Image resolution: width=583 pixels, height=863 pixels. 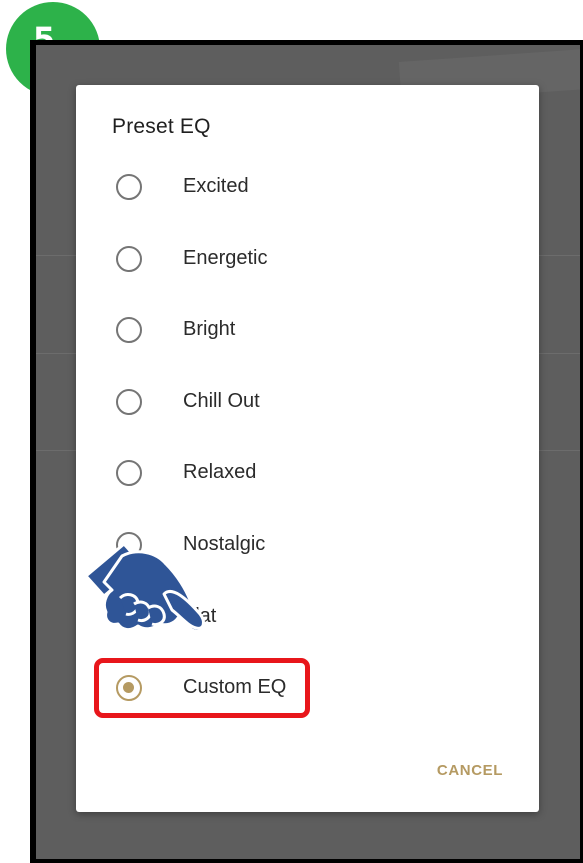 I want to click on option-label: Chill Out, so click(x=221, y=401).